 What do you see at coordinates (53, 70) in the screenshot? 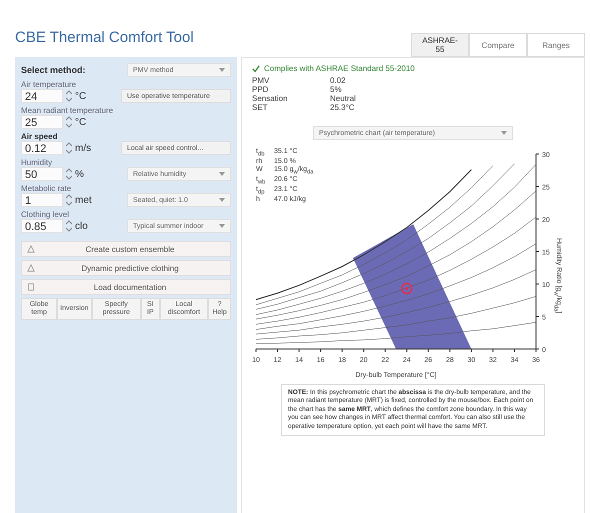
I see `field-label: Select method:` at bounding box center [53, 70].